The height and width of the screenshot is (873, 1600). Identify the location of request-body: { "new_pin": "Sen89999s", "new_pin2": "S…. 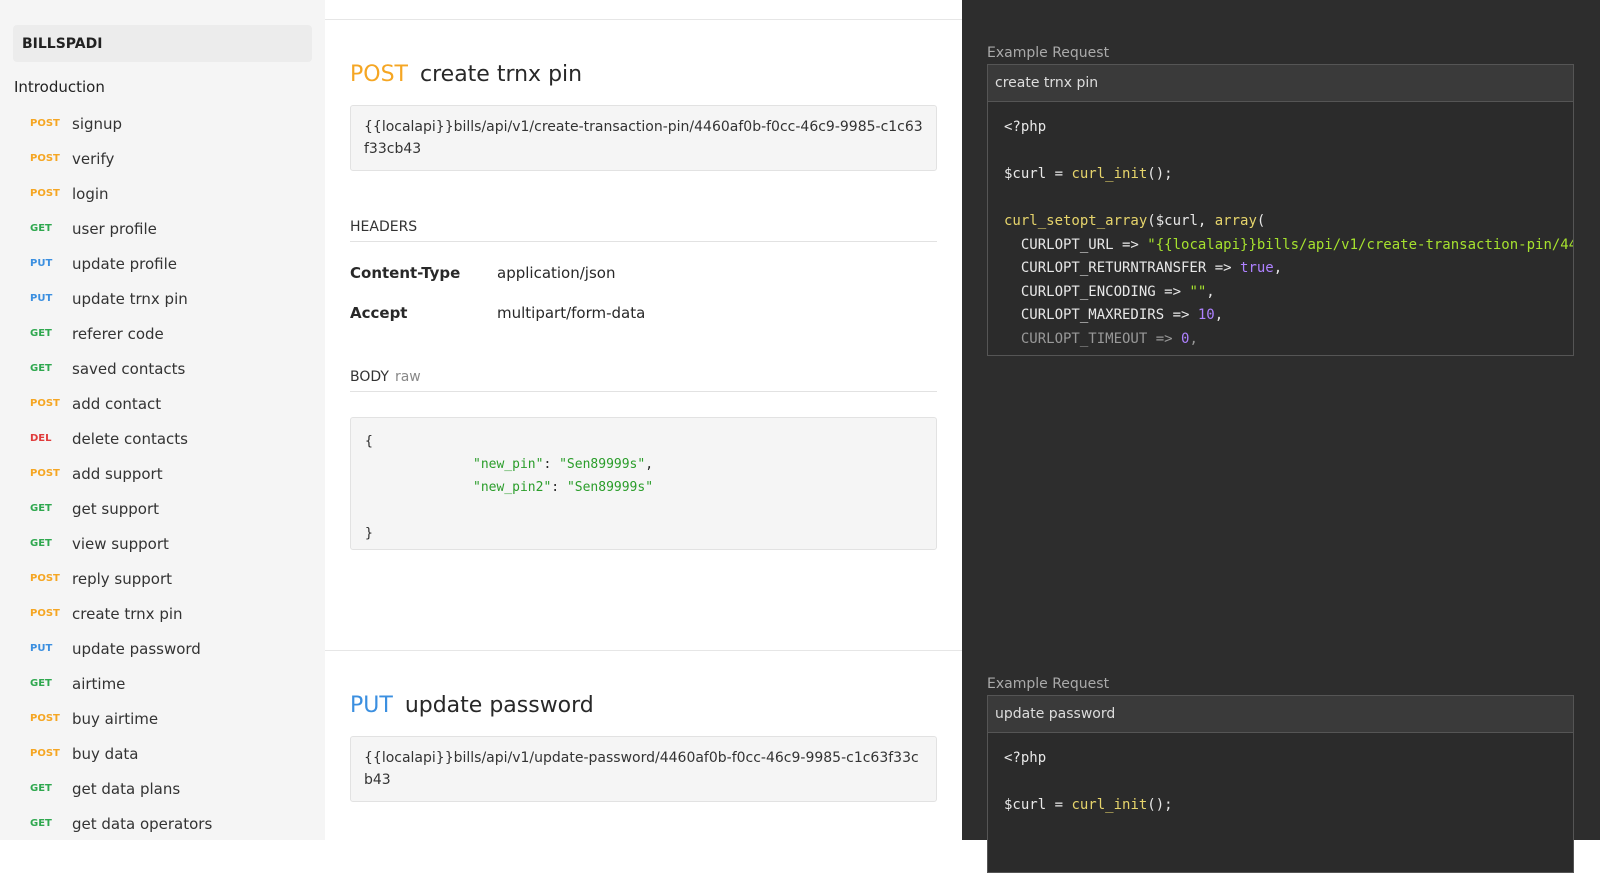
(643, 483).